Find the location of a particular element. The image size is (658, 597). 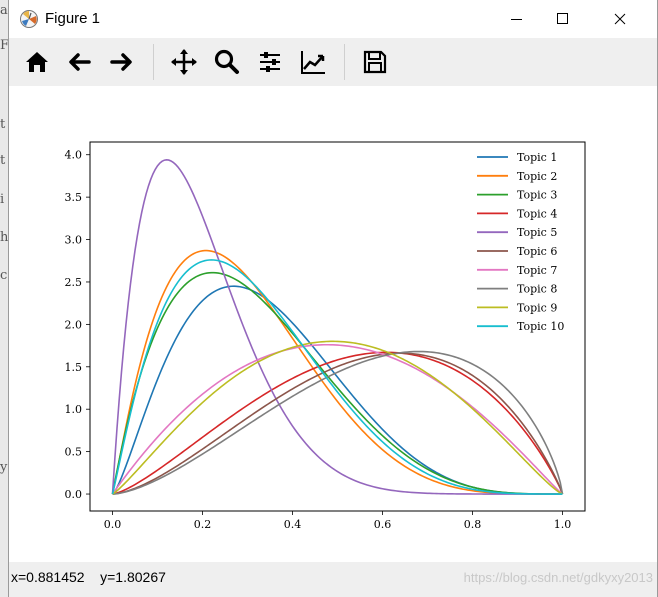

close-icon is located at coordinates (620, 19).